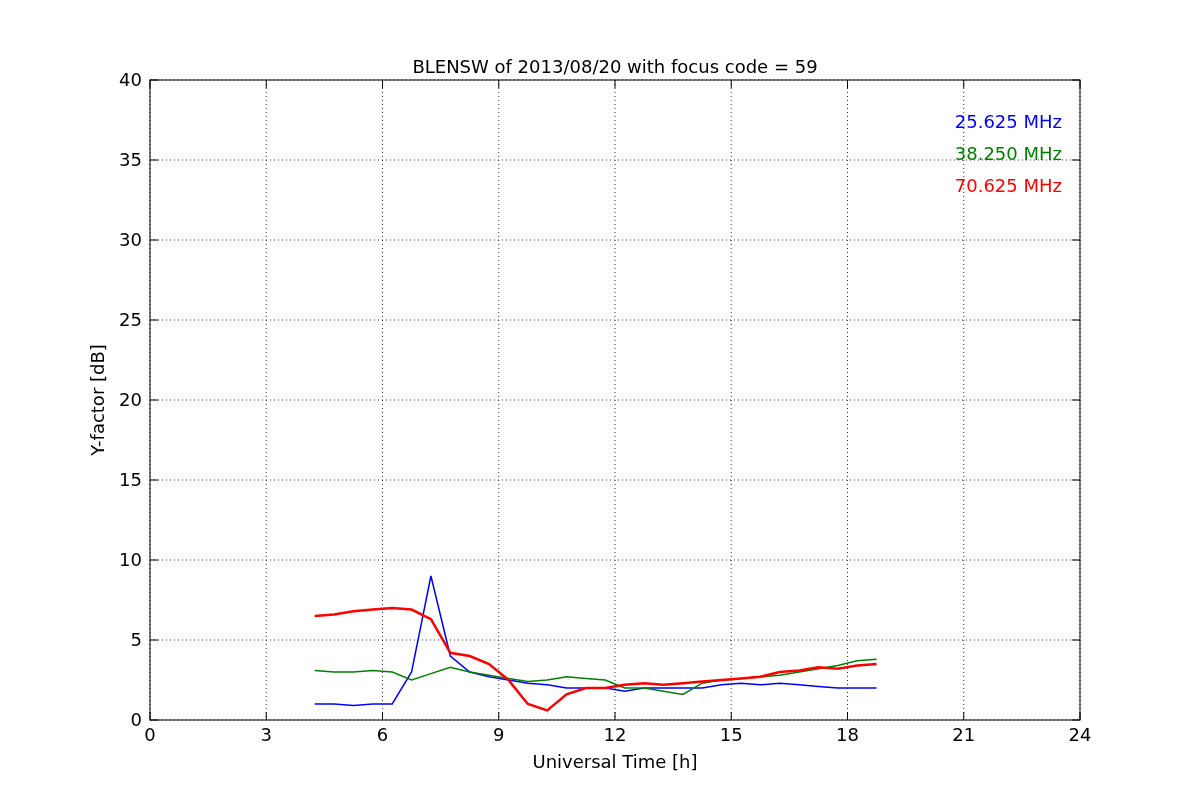  What do you see at coordinates (1008, 153) in the screenshot?
I see `legend-entry: 38.250 MHz` at bounding box center [1008, 153].